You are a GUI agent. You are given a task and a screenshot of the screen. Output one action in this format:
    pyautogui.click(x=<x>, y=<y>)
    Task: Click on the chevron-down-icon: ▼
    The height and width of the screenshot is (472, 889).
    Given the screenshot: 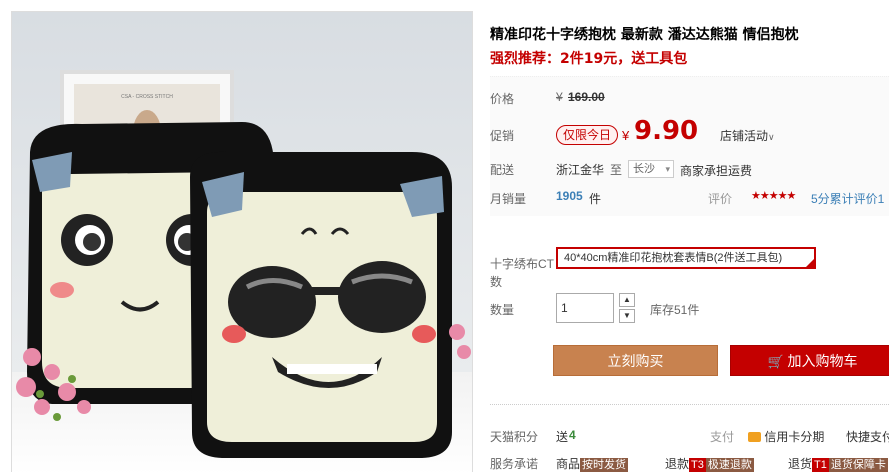 What is the action you would take?
    pyautogui.click(x=627, y=315)
    